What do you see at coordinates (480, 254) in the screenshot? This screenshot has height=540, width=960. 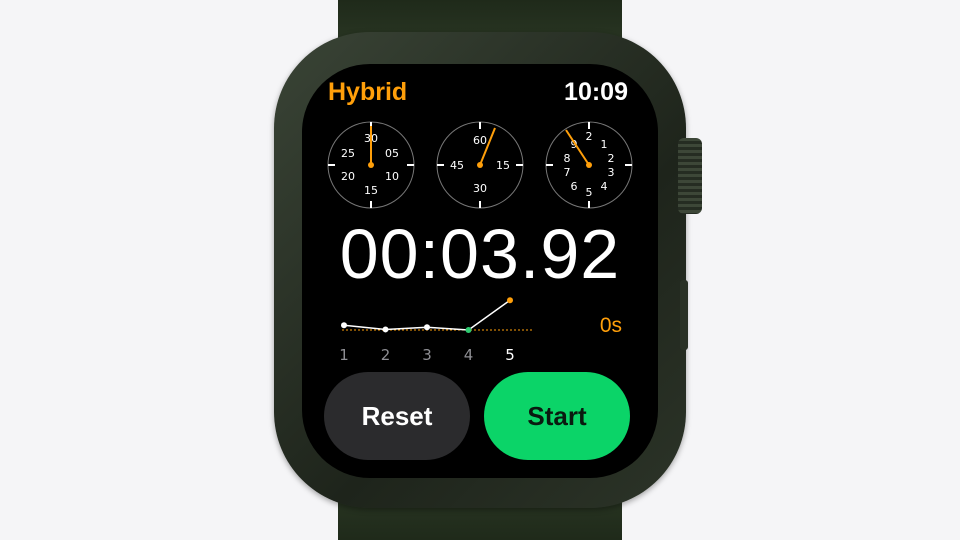 I see `elapsed-time: 00:03.92` at bounding box center [480, 254].